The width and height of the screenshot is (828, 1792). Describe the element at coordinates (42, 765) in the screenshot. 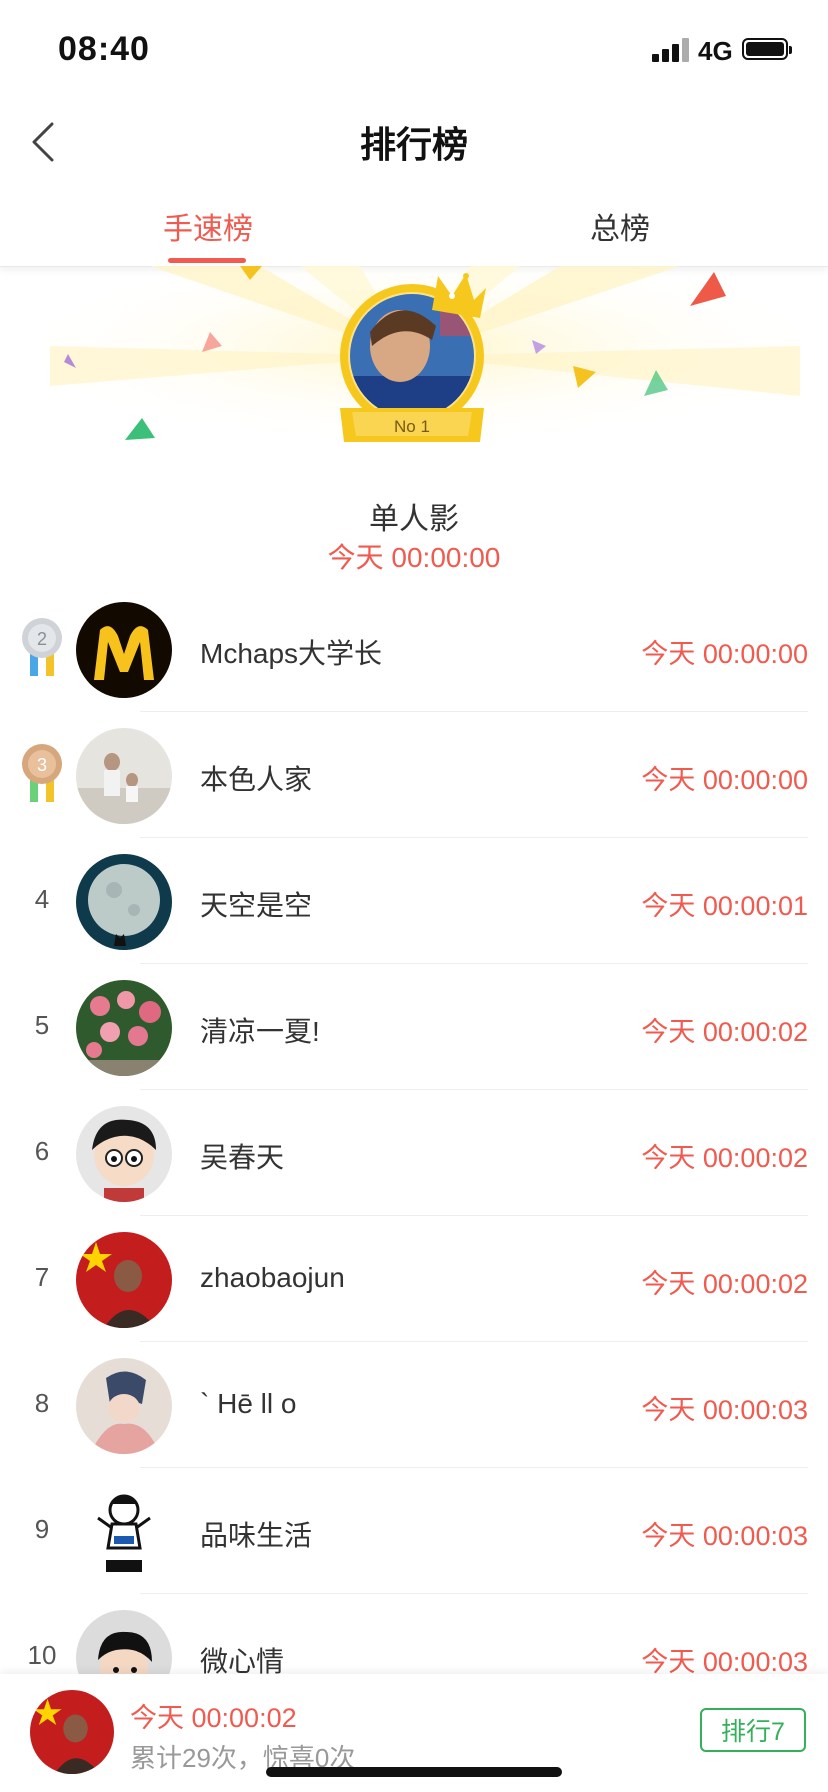

I see `svg-text: 3` at that location.